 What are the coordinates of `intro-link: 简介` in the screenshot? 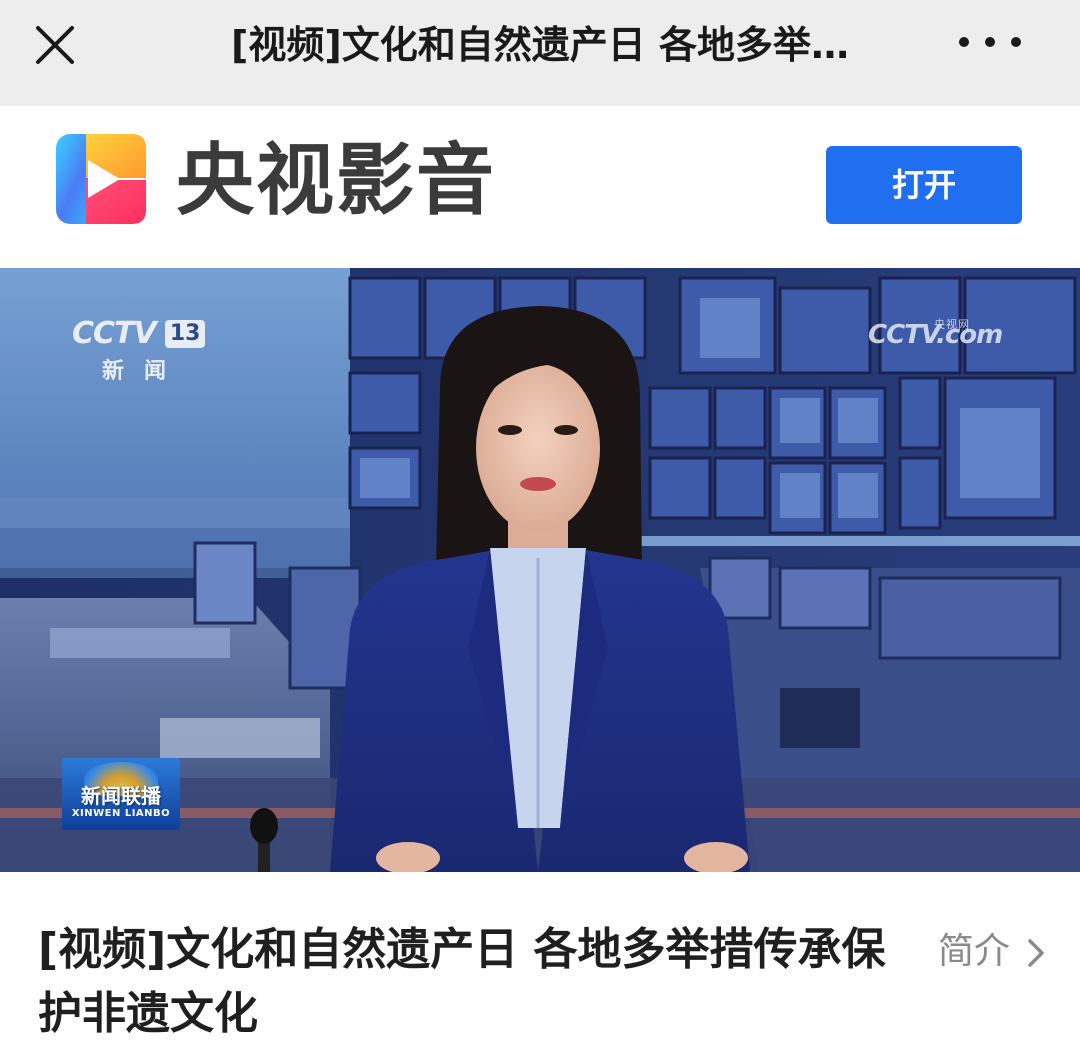 It's located at (992, 952).